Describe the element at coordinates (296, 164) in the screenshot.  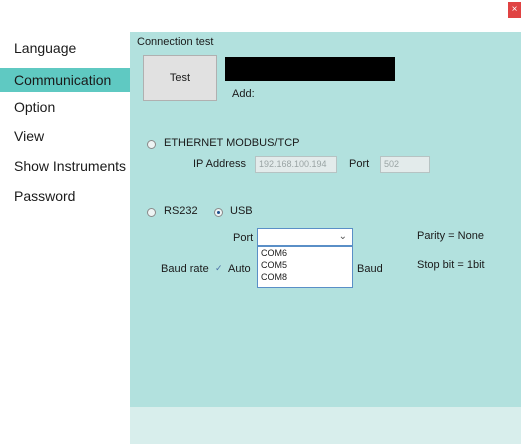
I see `ip-address-field: 192.168.100.194` at that location.